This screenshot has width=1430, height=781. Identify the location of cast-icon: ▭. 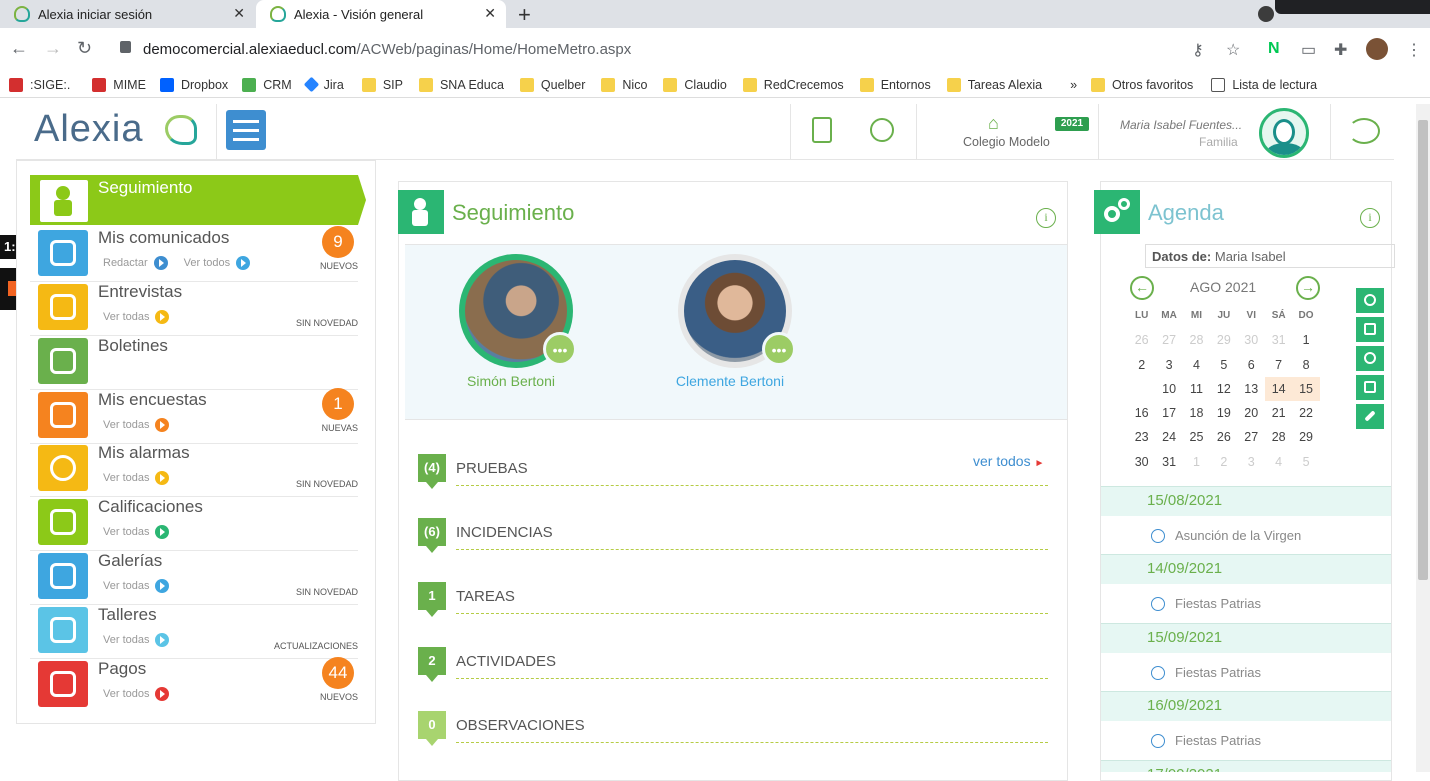
(1308, 50).